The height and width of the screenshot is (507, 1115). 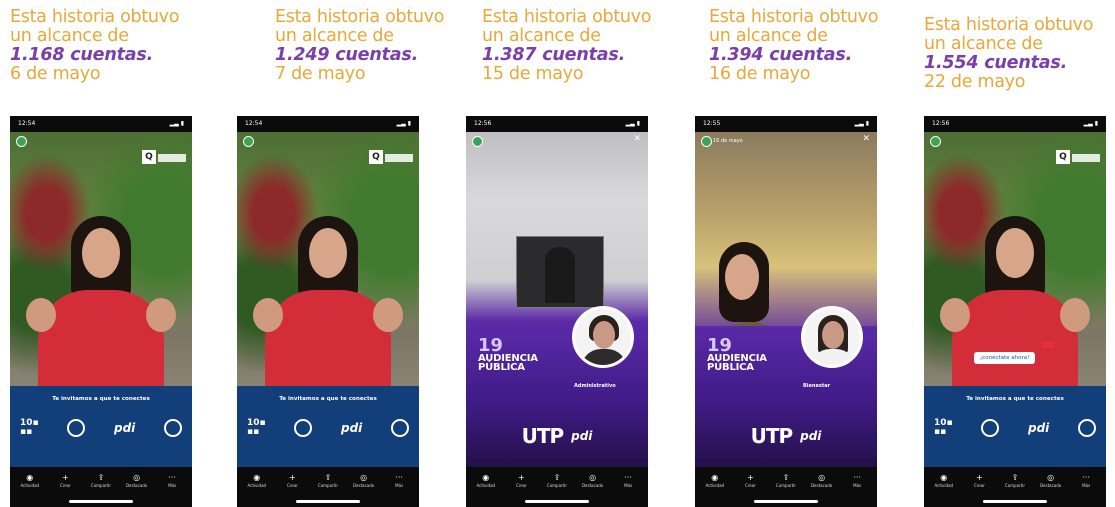 I want to click on status-time: 12:55, so click(x=712, y=123).